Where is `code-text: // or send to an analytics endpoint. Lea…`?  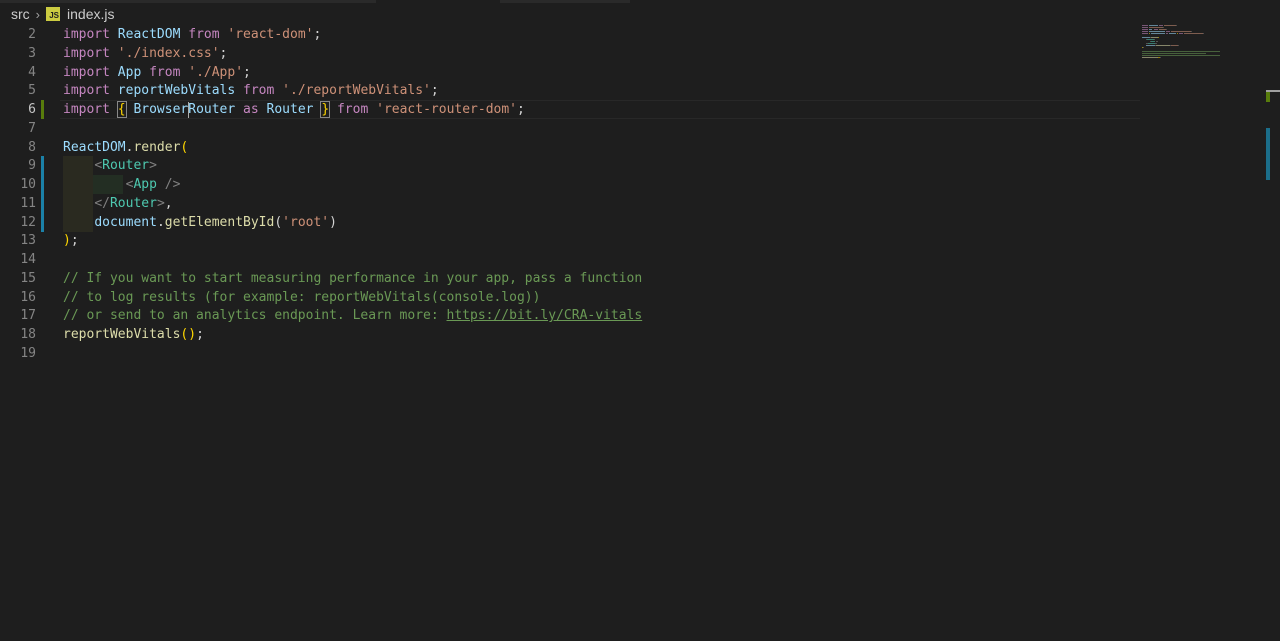 code-text: // or send to an analytics endpoint. Lea… is located at coordinates (352, 315).